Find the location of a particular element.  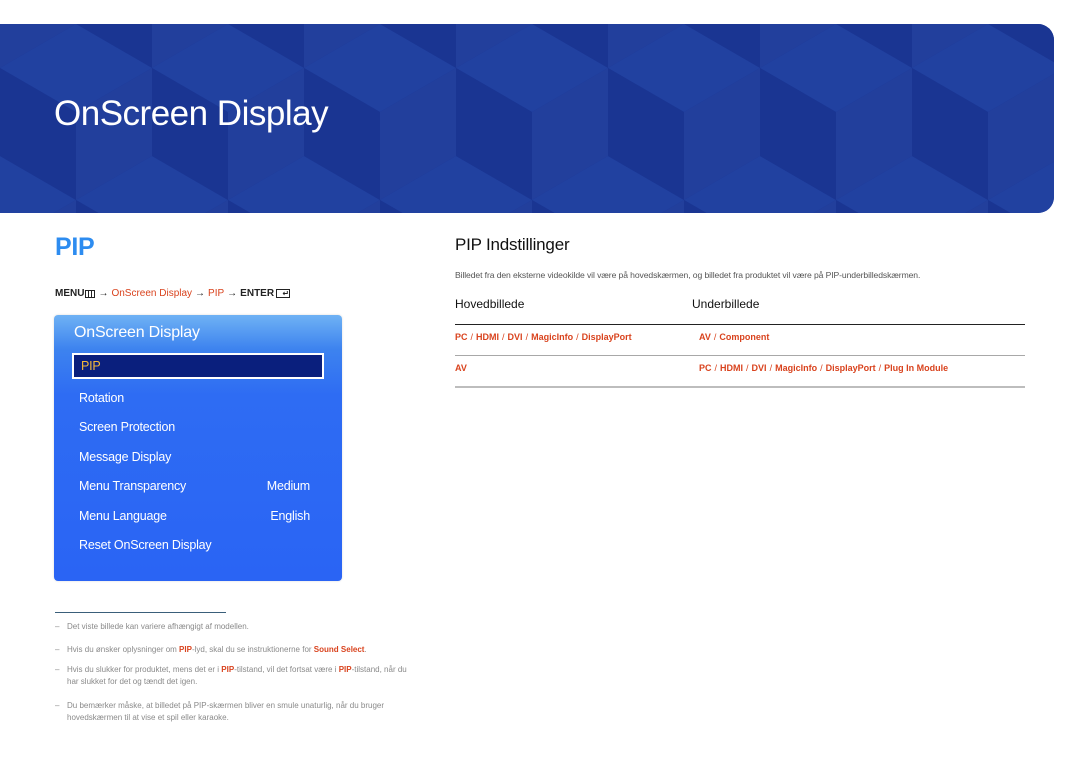

osd-menu-item-rotation: Rotation is located at coordinates (198, 398).